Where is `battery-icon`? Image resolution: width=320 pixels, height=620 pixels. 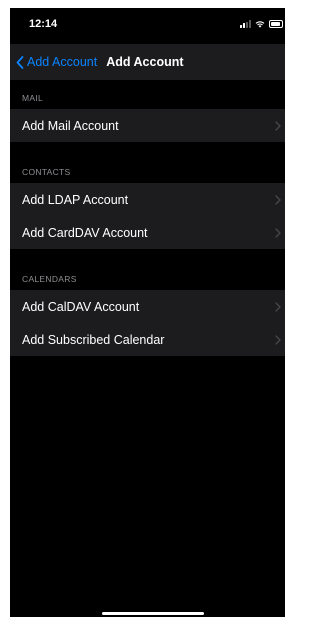
battery-icon is located at coordinates (276, 24).